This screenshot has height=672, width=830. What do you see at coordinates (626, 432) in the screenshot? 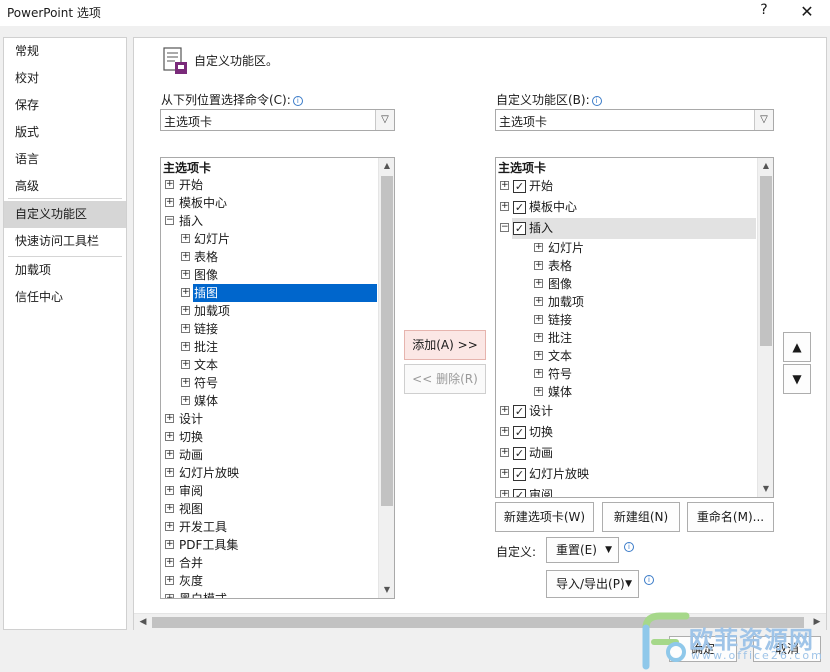
I see `tree-item: + ✓ 切换` at bounding box center [626, 432].